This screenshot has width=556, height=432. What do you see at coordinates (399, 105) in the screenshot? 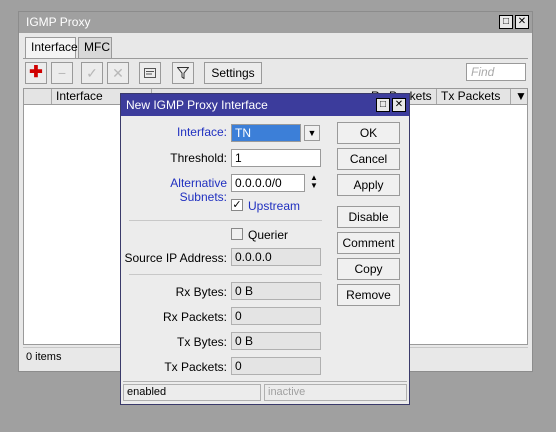
I see `dialog-close-icon: ✕` at bounding box center [399, 105].